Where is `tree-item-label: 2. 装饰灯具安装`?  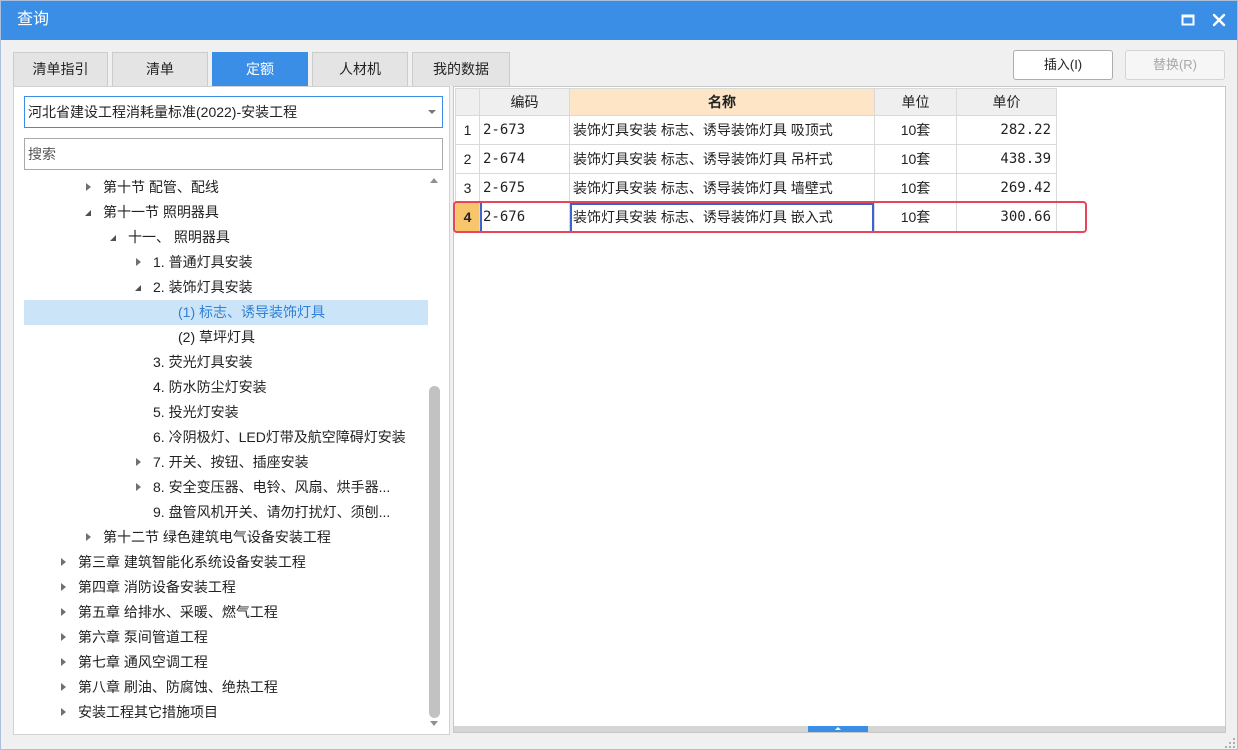
tree-item-label: 2. 装饰灯具安装 is located at coordinates (203, 287).